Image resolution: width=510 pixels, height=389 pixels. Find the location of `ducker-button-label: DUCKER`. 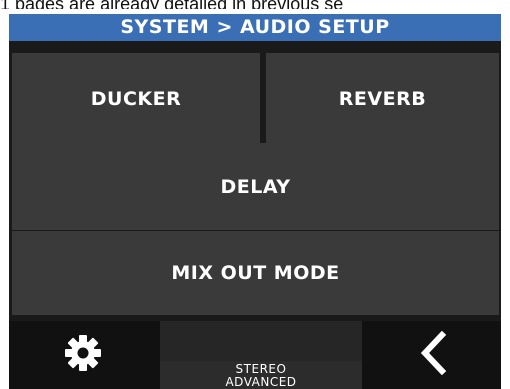

ducker-button-label: DUCKER is located at coordinates (136, 98).